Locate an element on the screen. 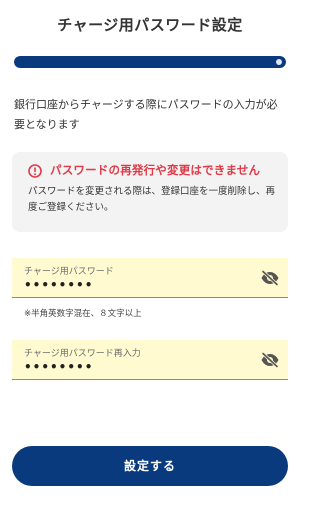 The image size is (320, 510). password-field-value: •••••••• is located at coordinates (58, 285).